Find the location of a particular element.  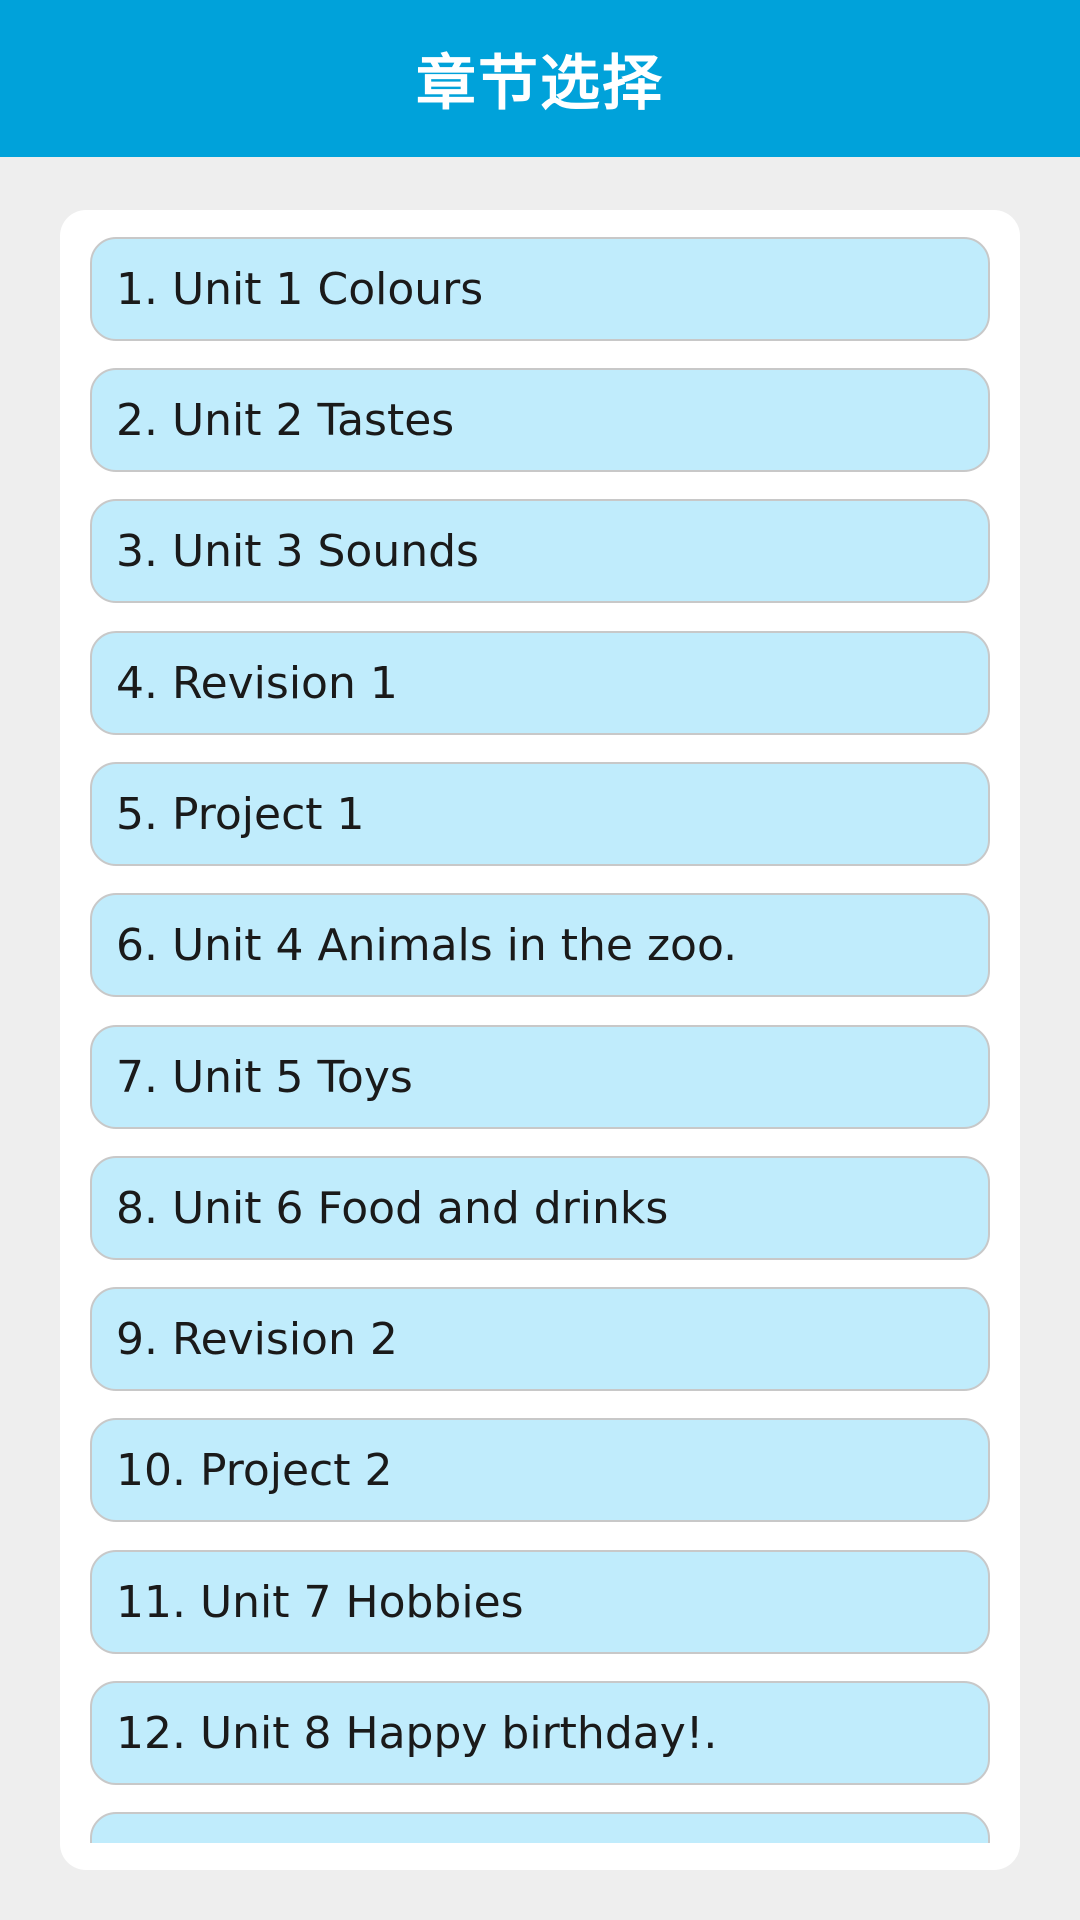

chapter-item-partial is located at coordinates (540, 1827).